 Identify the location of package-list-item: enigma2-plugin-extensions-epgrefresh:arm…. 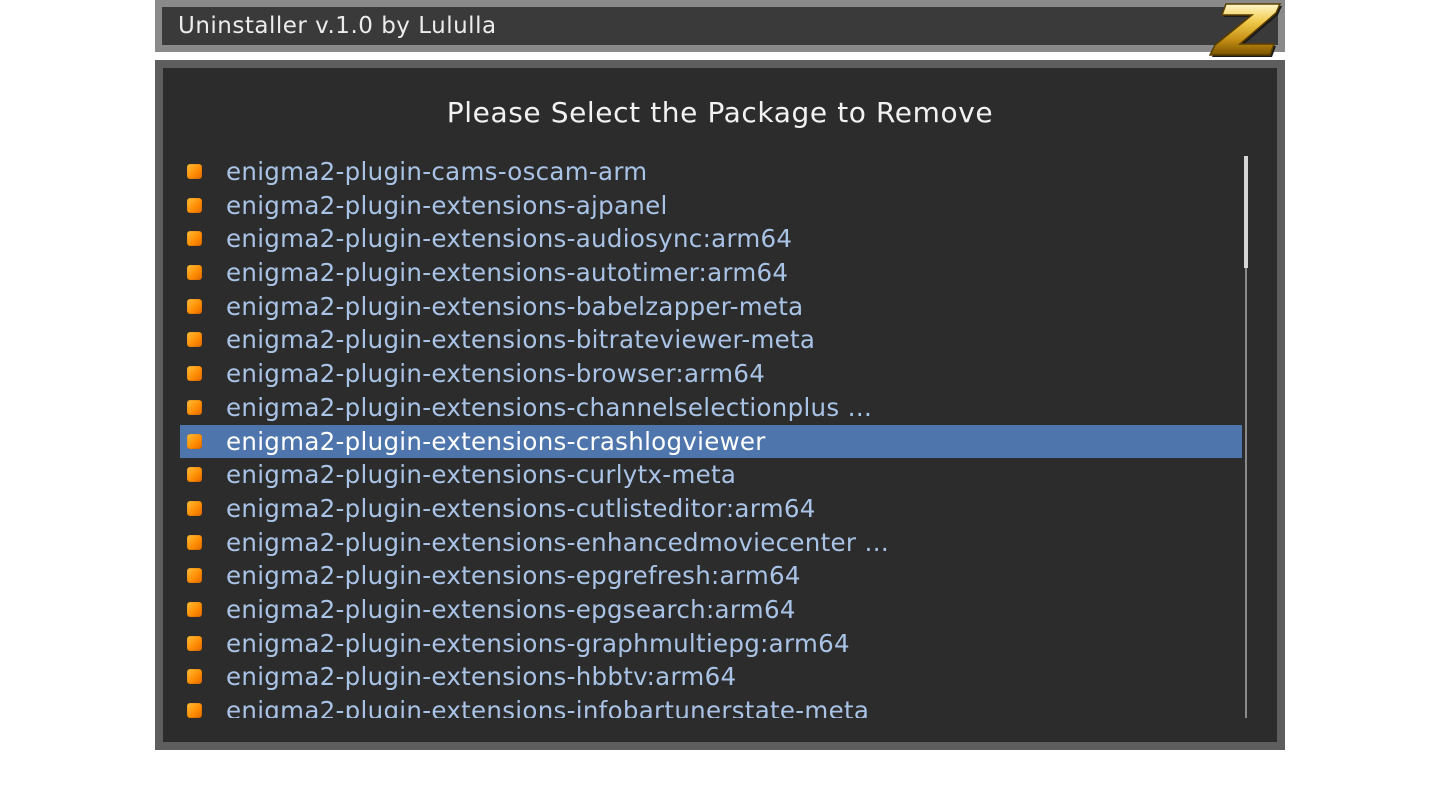
(711, 576).